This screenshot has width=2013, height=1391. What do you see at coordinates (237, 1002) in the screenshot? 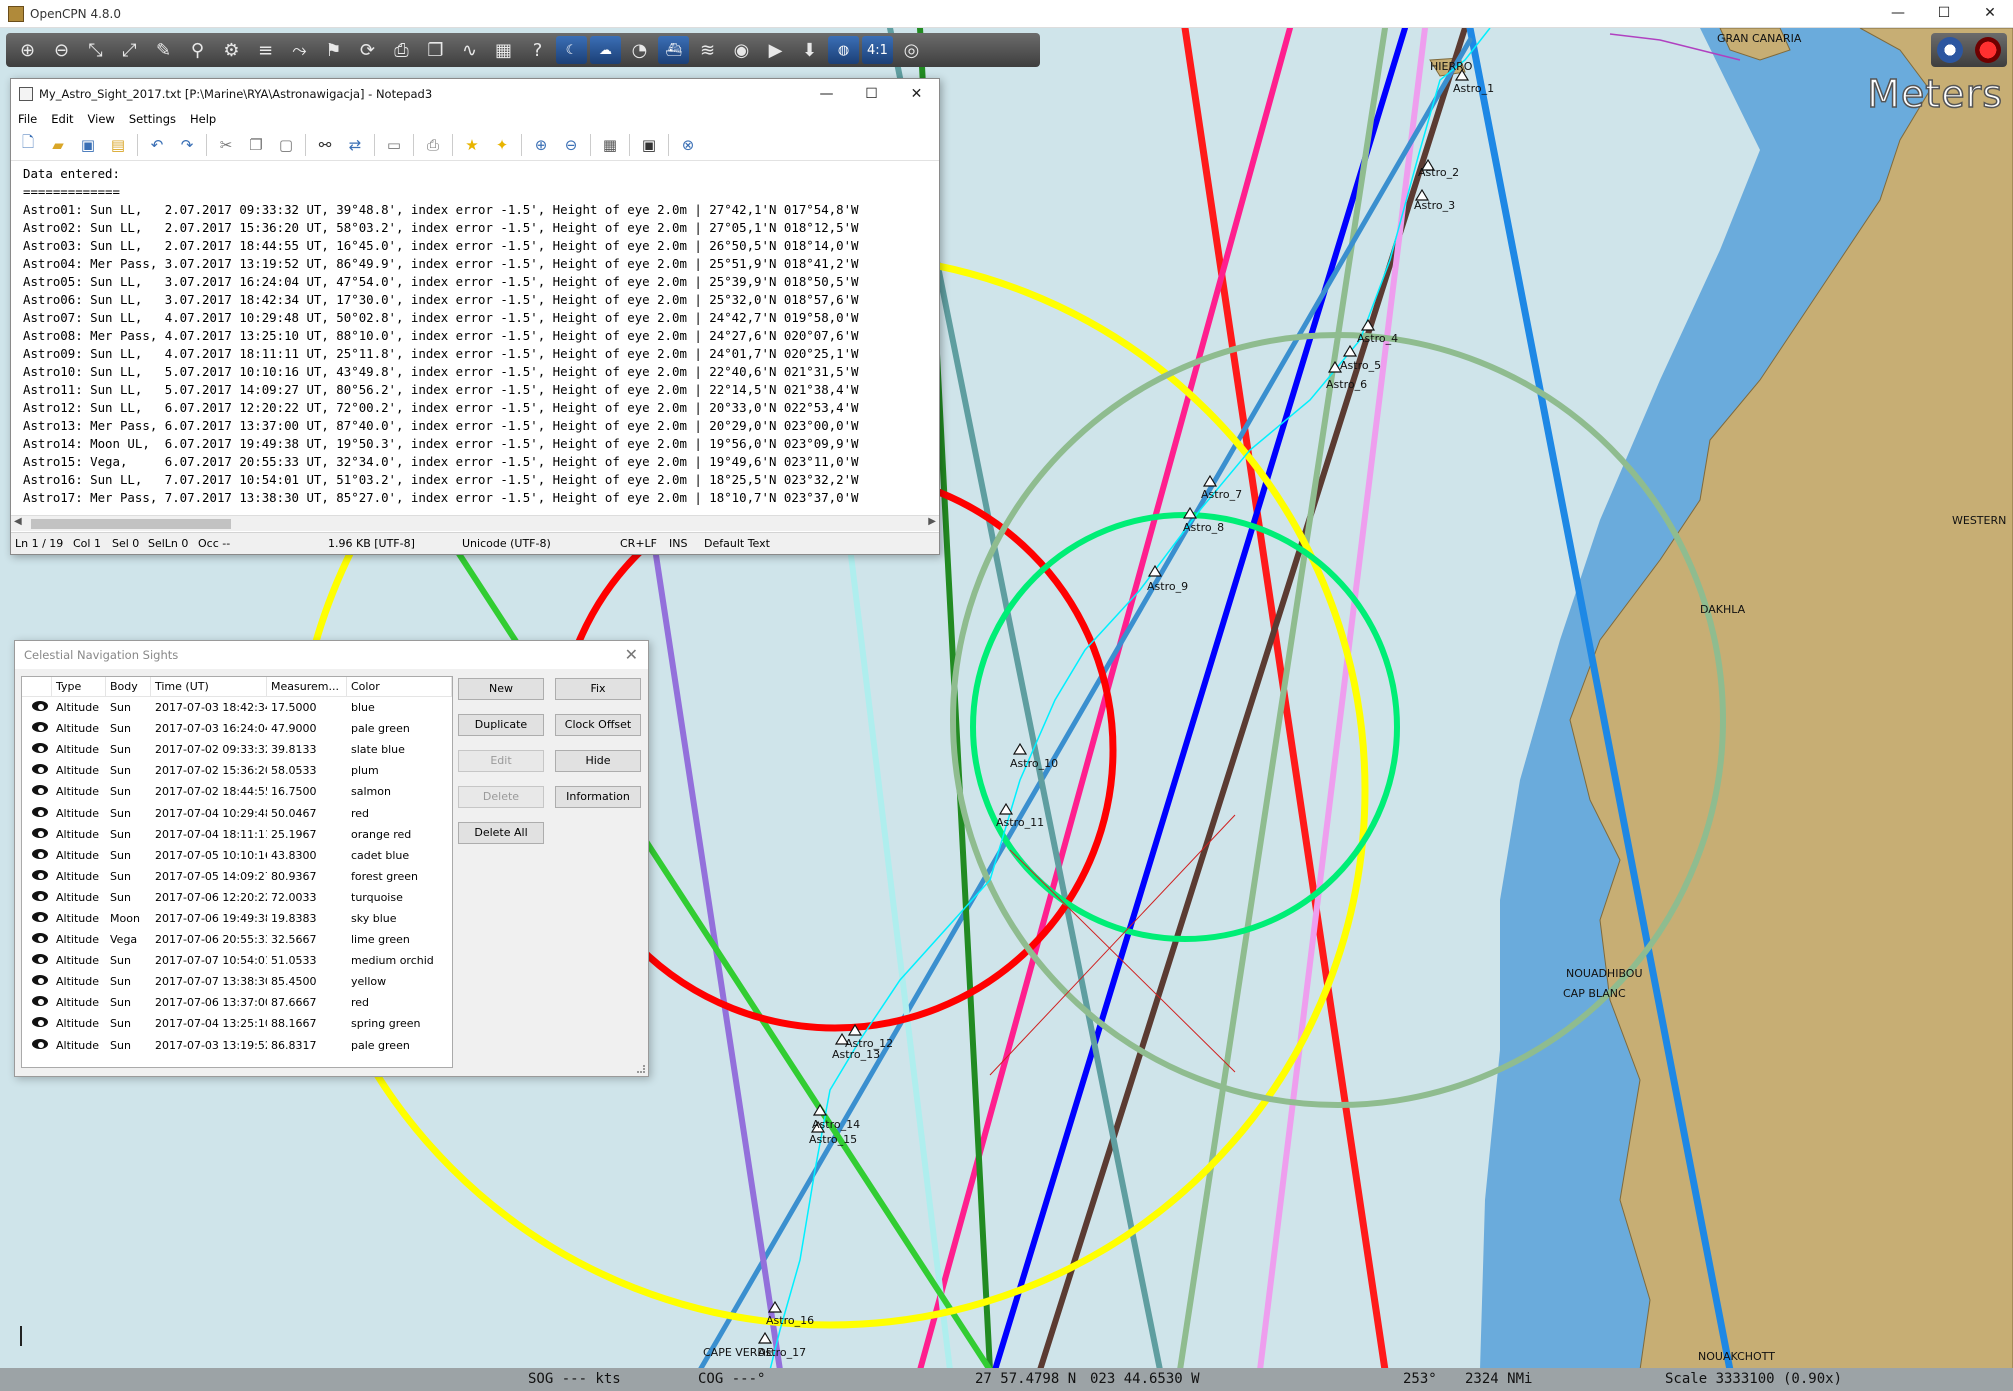
I see `sight-row: Altitude Sun 2017-07-06 13:37:00 87.6667 red` at bounding box center [237, 1002].